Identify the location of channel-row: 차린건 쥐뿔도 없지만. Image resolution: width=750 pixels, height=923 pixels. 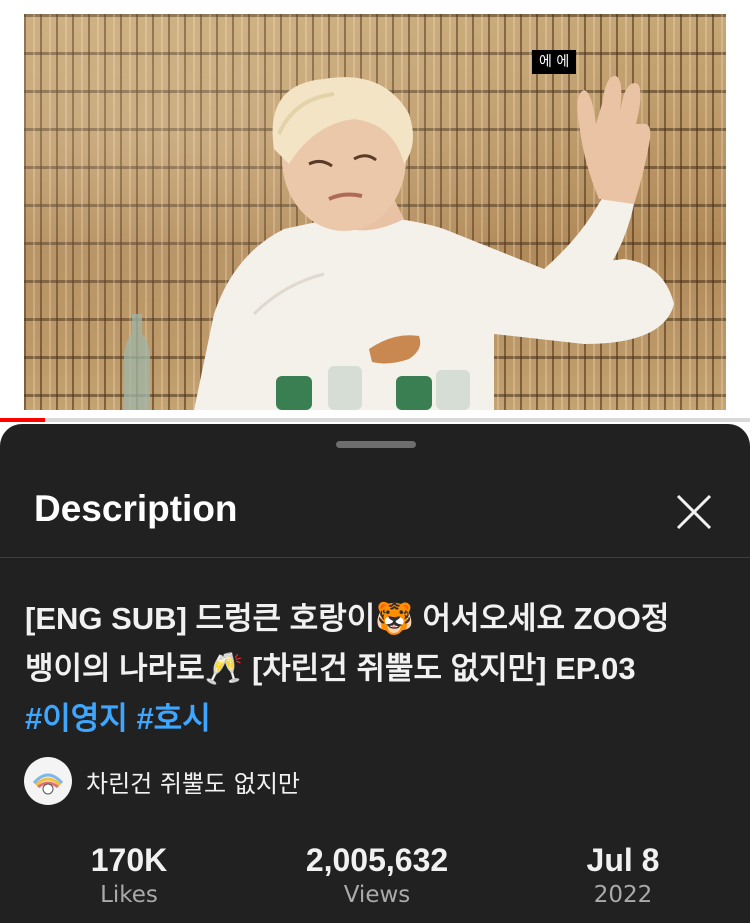
(162, 781).